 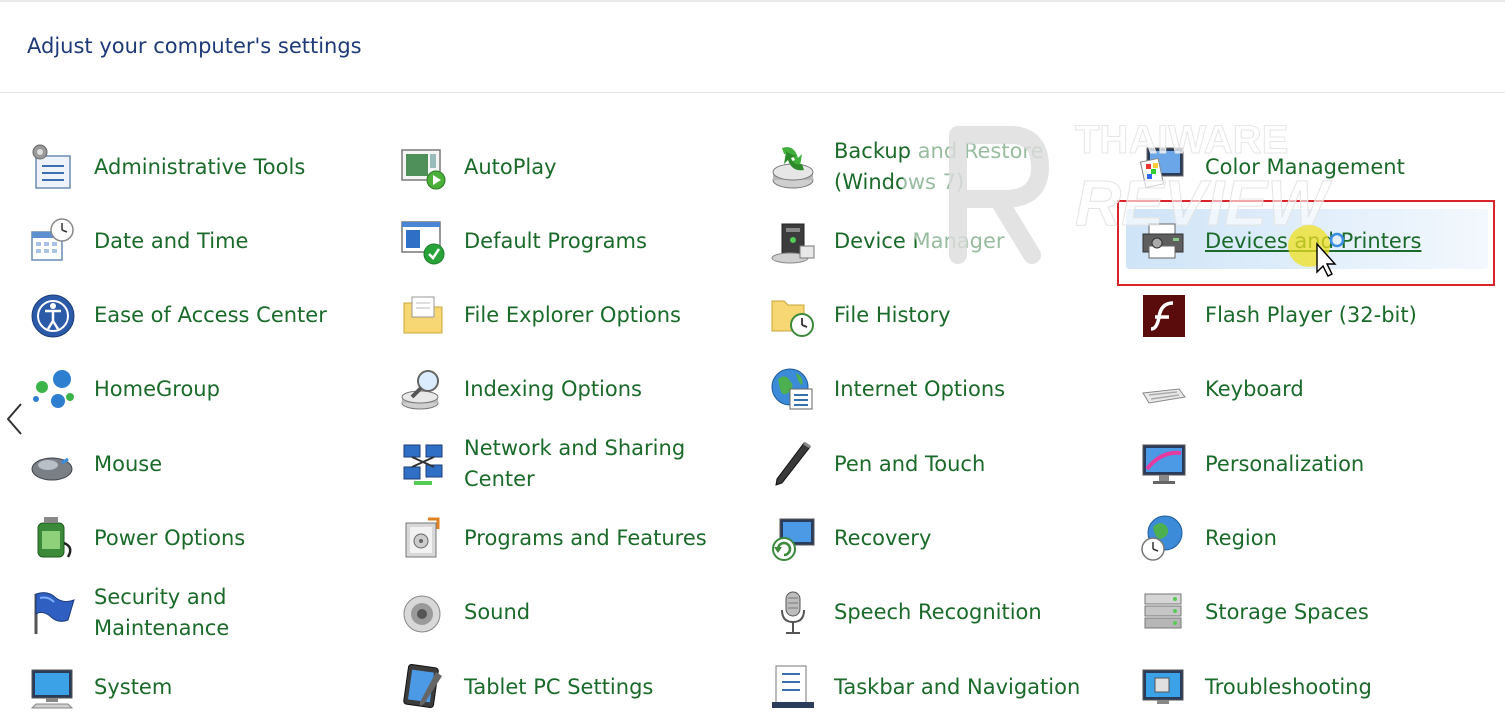 I want to click on pen-touch-icon, so click(x=793, y=464).